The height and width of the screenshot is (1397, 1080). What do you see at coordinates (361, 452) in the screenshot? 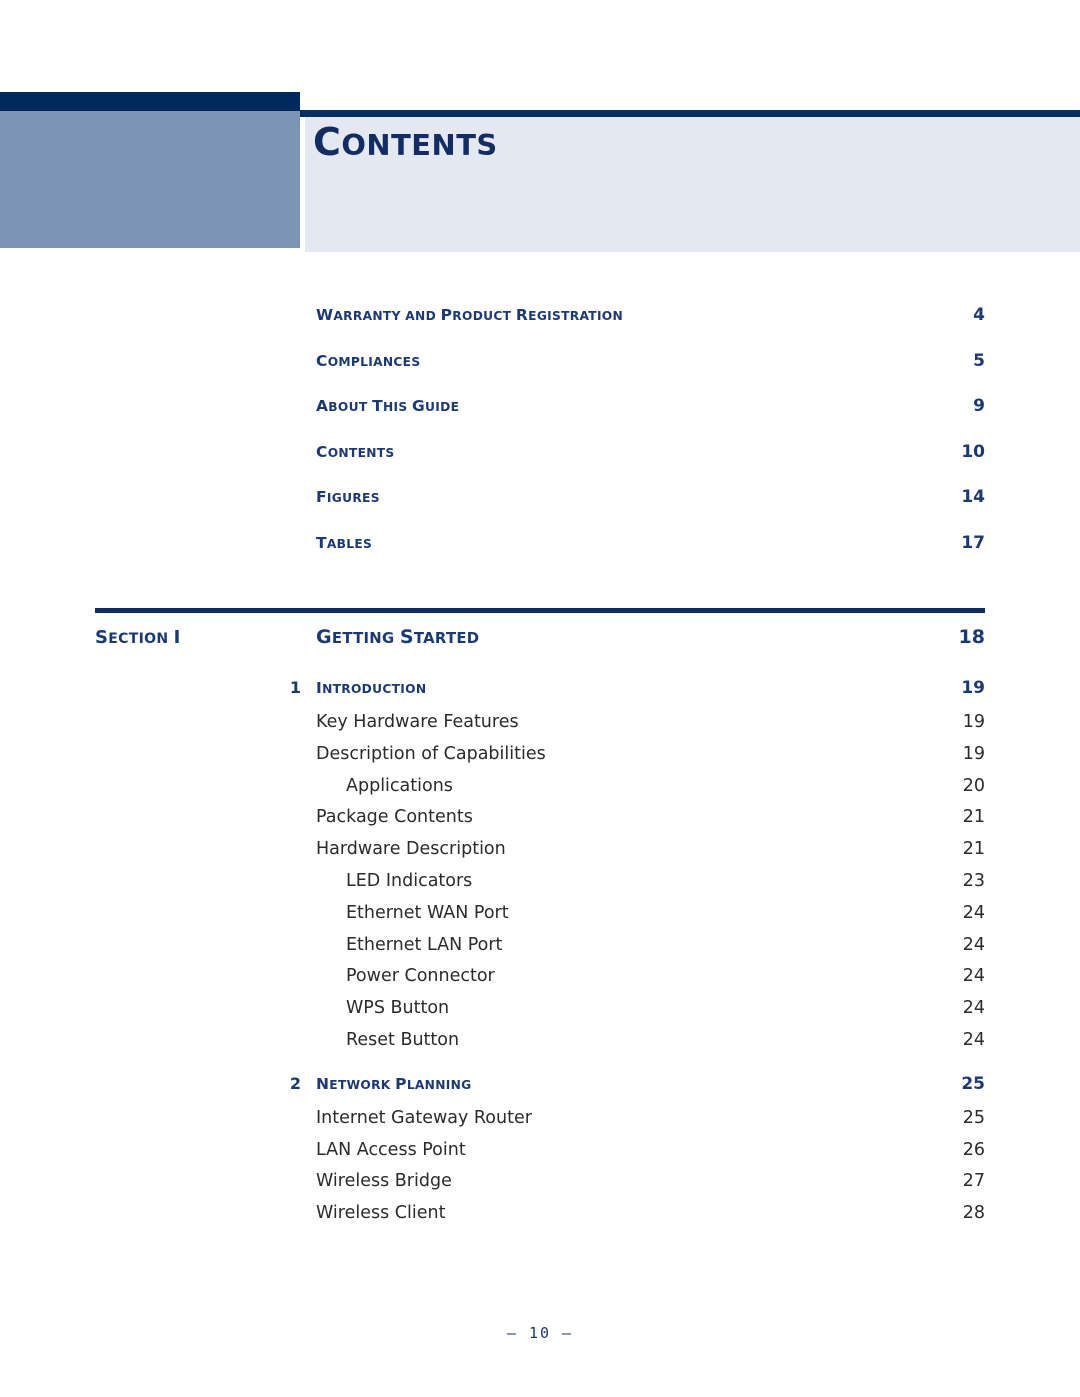
I see `smallcaps-body: ONTENTS` at bounding box center [361, 452].